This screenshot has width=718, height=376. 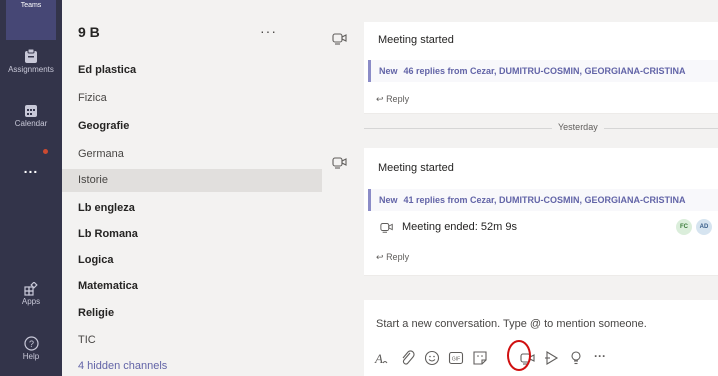 What do you see at coordinates (89, 32) in the screenshot?
I see `team-name: 9 B` at bounding box center [89, 32].